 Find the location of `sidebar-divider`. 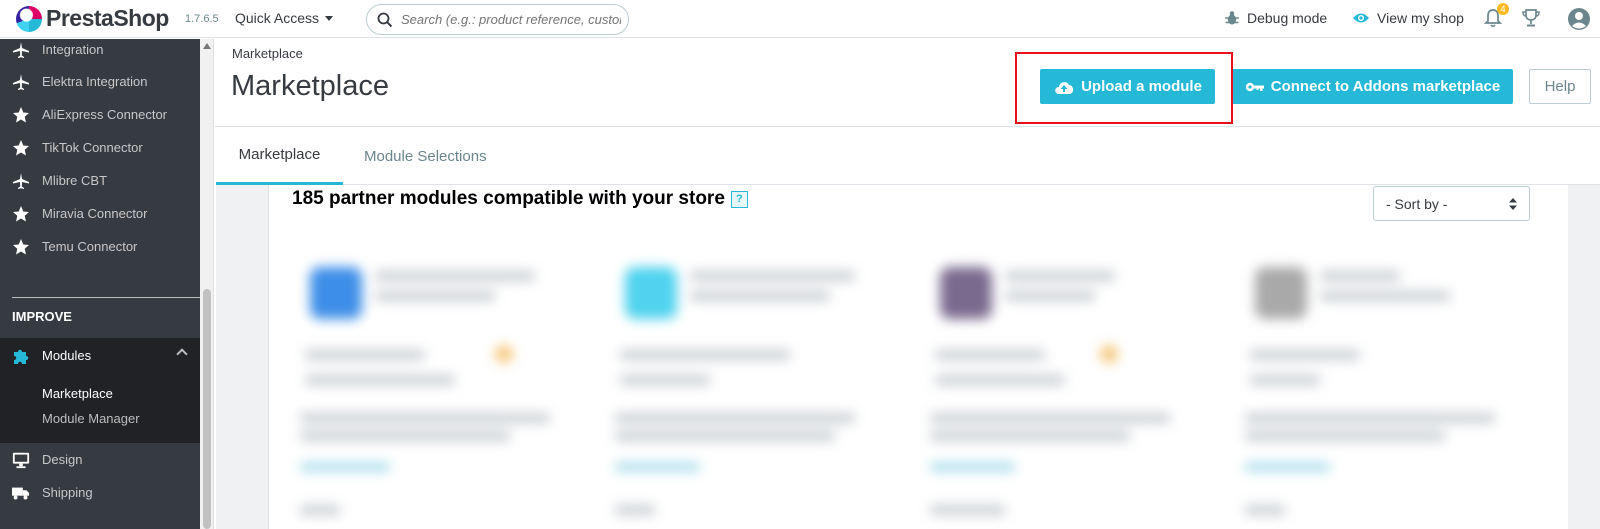

sidebar-divider is located at coordinates (106, 297).